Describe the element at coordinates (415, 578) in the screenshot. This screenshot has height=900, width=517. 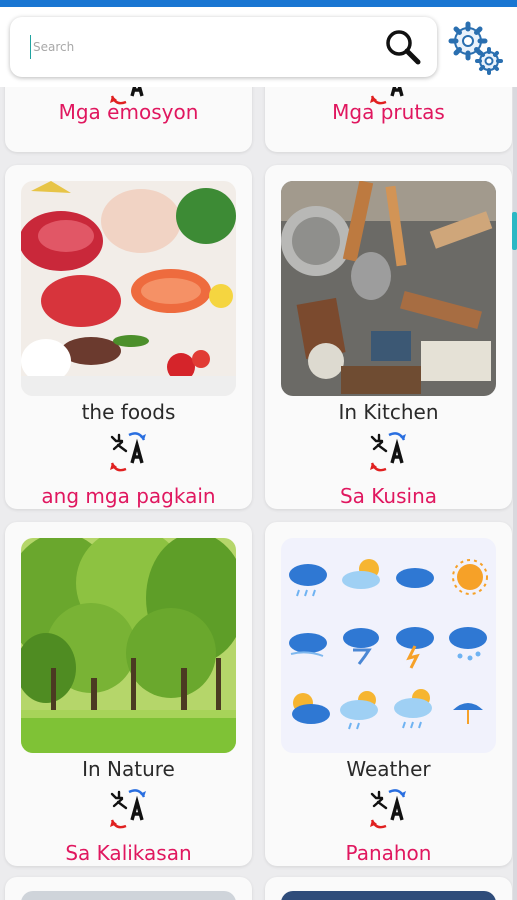
I see `cloud-icon` at that location.